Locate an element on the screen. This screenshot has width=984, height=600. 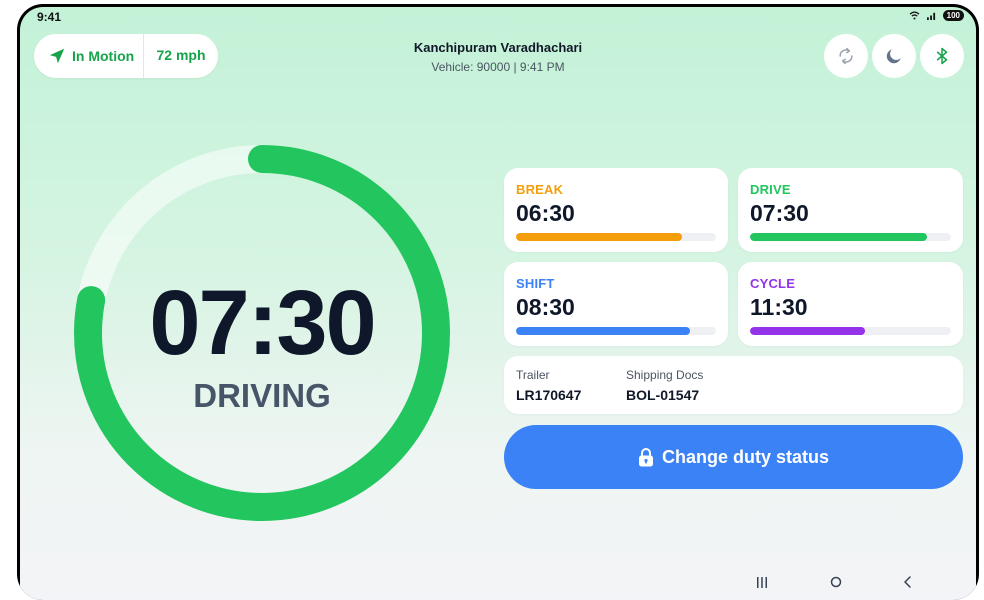
main-timer-value: 07:30 is located at coordinates (262, 323).